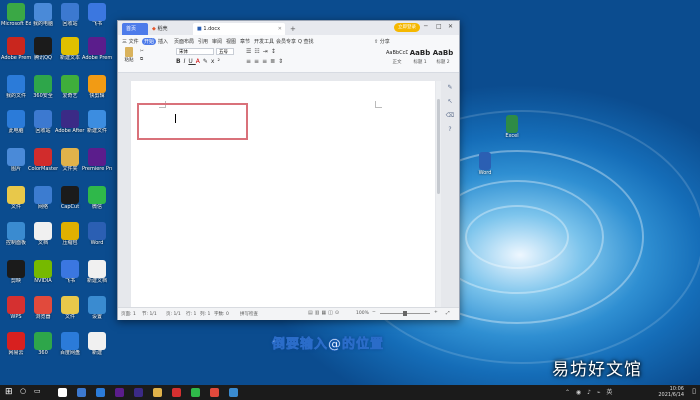  I want to click on menu-item: 审阅, so click(217, 41).